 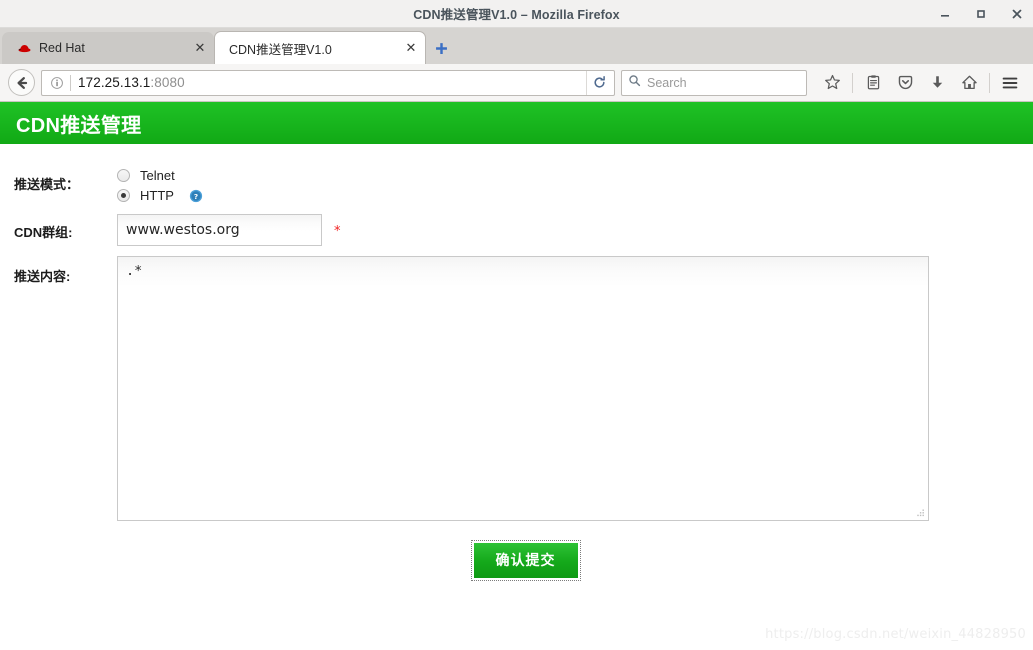 I want to click on window-controls, so click(x=981, y=14).